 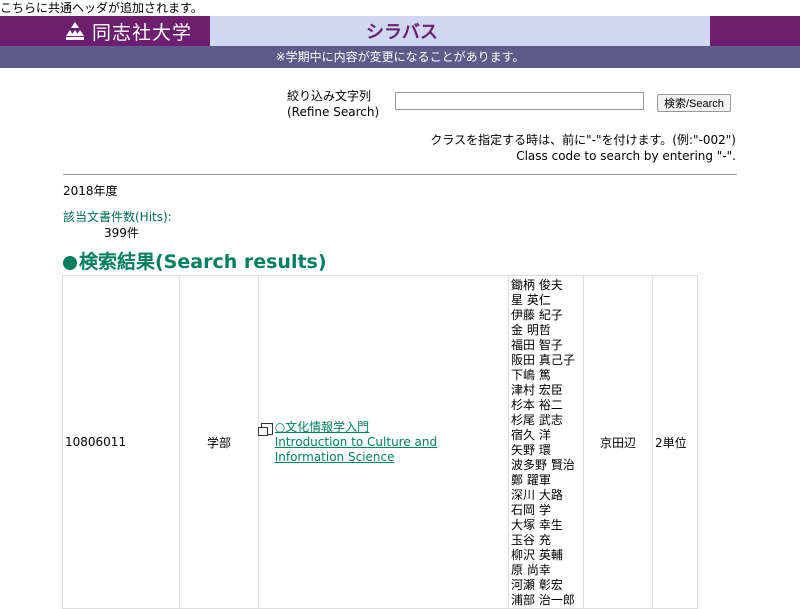 I want to click on instructor-name: 阪田 真己子, so click(x=543, y=360).